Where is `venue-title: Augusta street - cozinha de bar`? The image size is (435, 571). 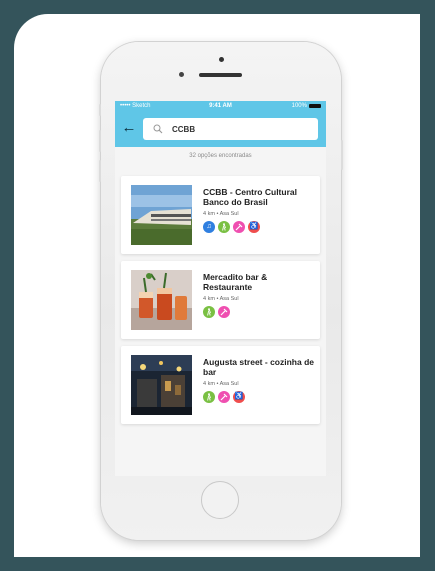
venue-title: Augusta street - cozinha de bar is located at coordinates (258, 367).